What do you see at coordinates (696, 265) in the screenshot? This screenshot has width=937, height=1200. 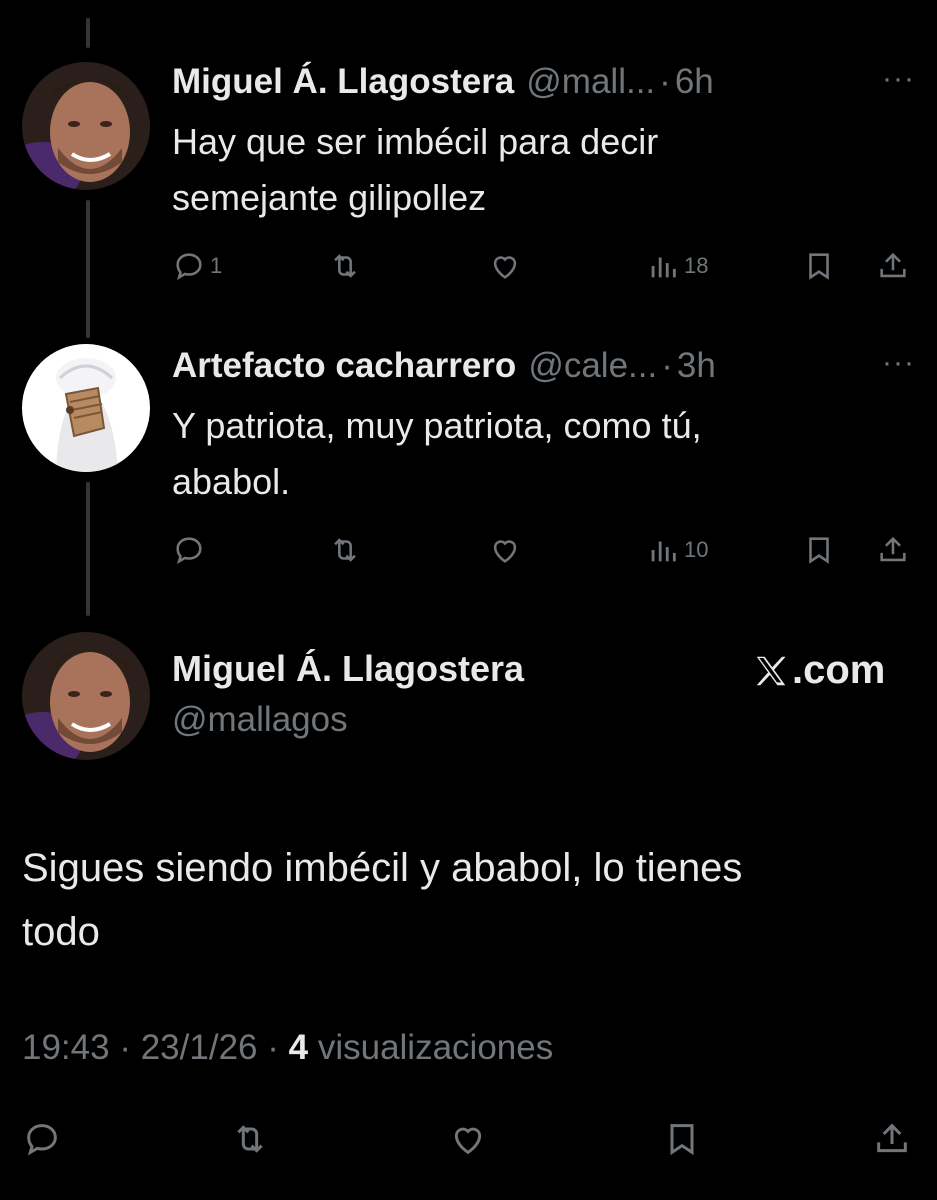 I see `views-count: 18` at bounding box center [696, 265].